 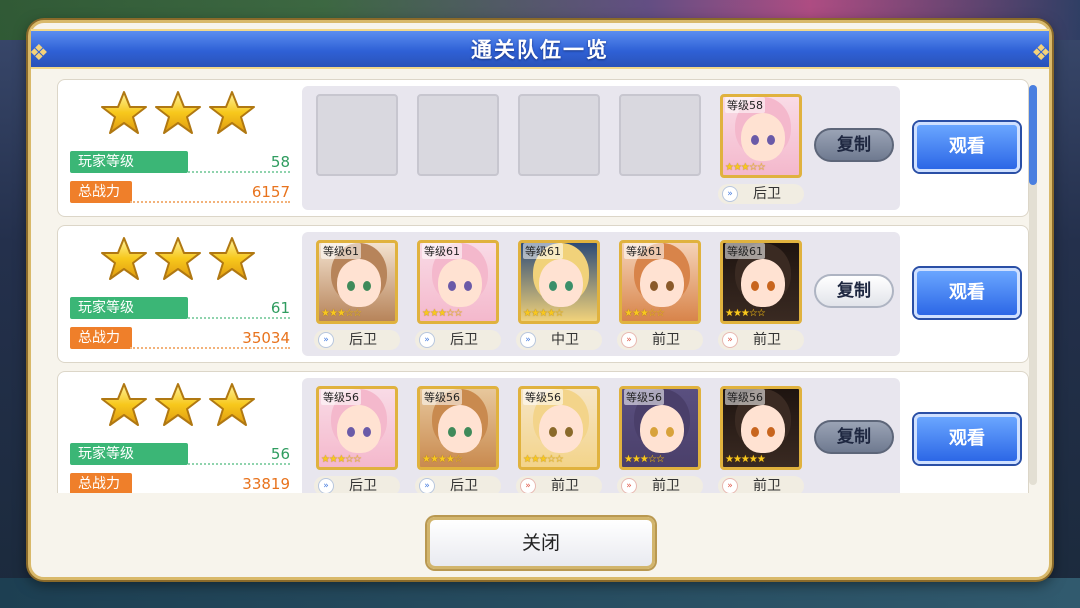 What do you see at coordinates (280, 308) in the screenshot?
I see `player-level-value: 61` at bounding box center [280, 308].